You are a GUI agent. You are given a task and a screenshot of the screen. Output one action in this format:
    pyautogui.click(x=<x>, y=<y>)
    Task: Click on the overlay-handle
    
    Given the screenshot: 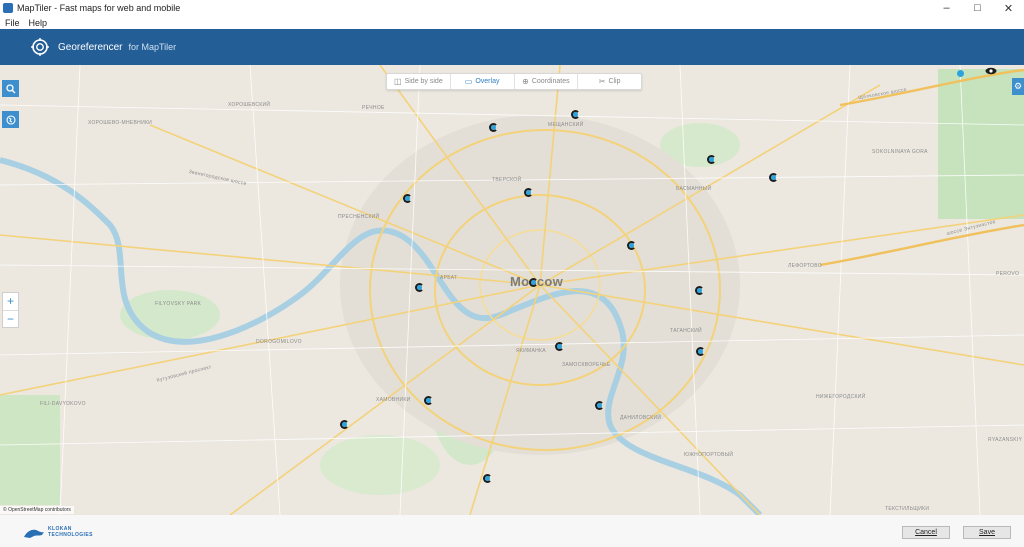 What is the action you would take?
    pyautogui.click(x=960, y=73)
    